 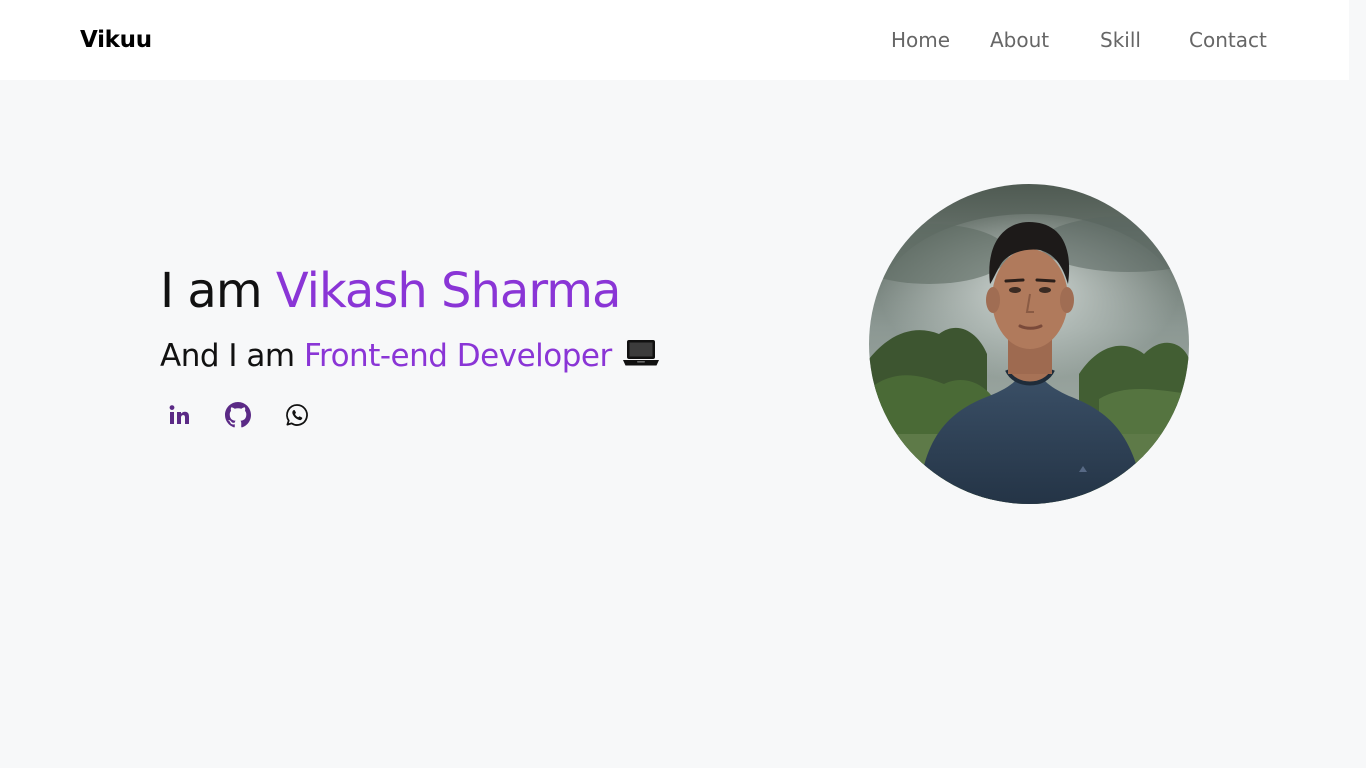 What do you see at coordinates (457, 356) in the screenshot?
I see `hero-role: Front-end Developer` at bounding box center [457, 356].